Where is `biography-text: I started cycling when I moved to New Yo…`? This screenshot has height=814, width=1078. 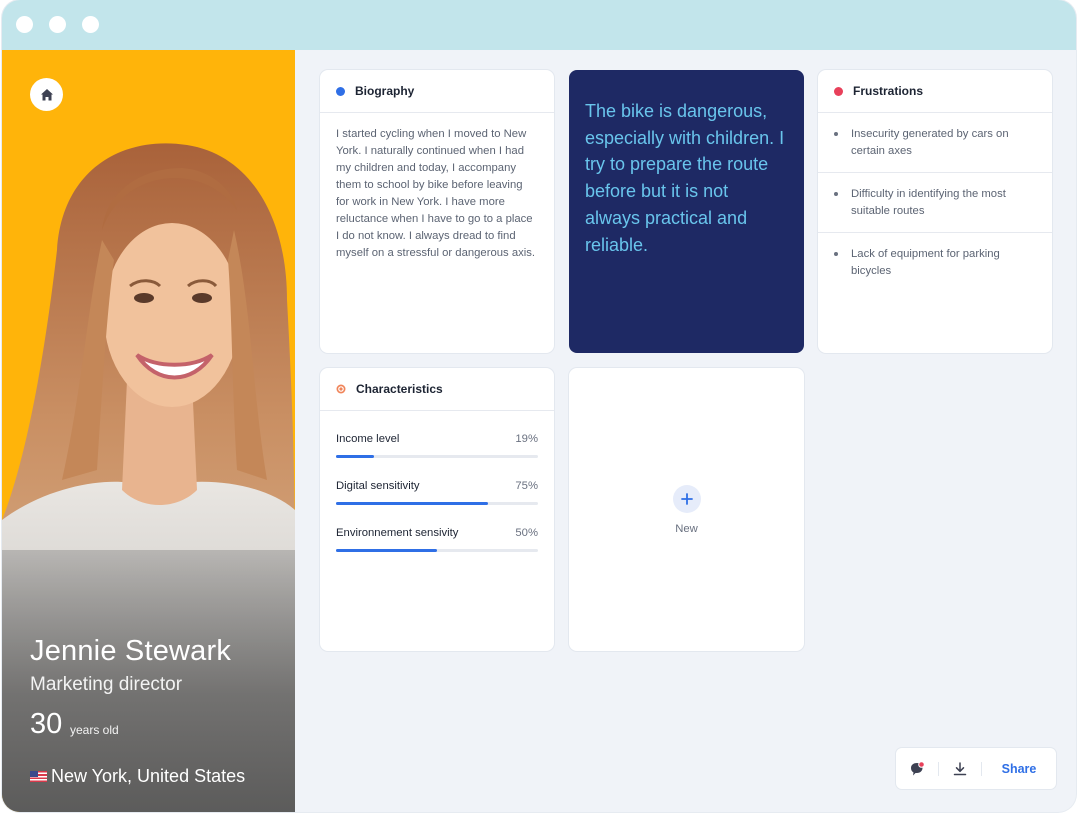
biography-text: I started cycling when I moved to New Yo… is located at coordinates (436, 193).